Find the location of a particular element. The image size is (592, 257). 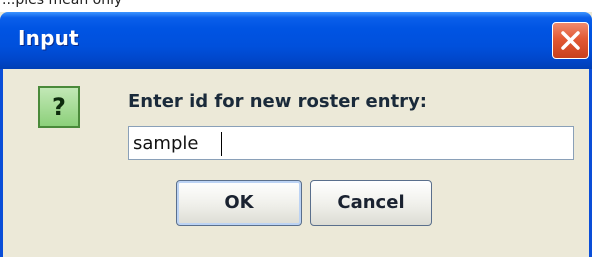

dialog-title: Input is located at coordinates (48, 38).